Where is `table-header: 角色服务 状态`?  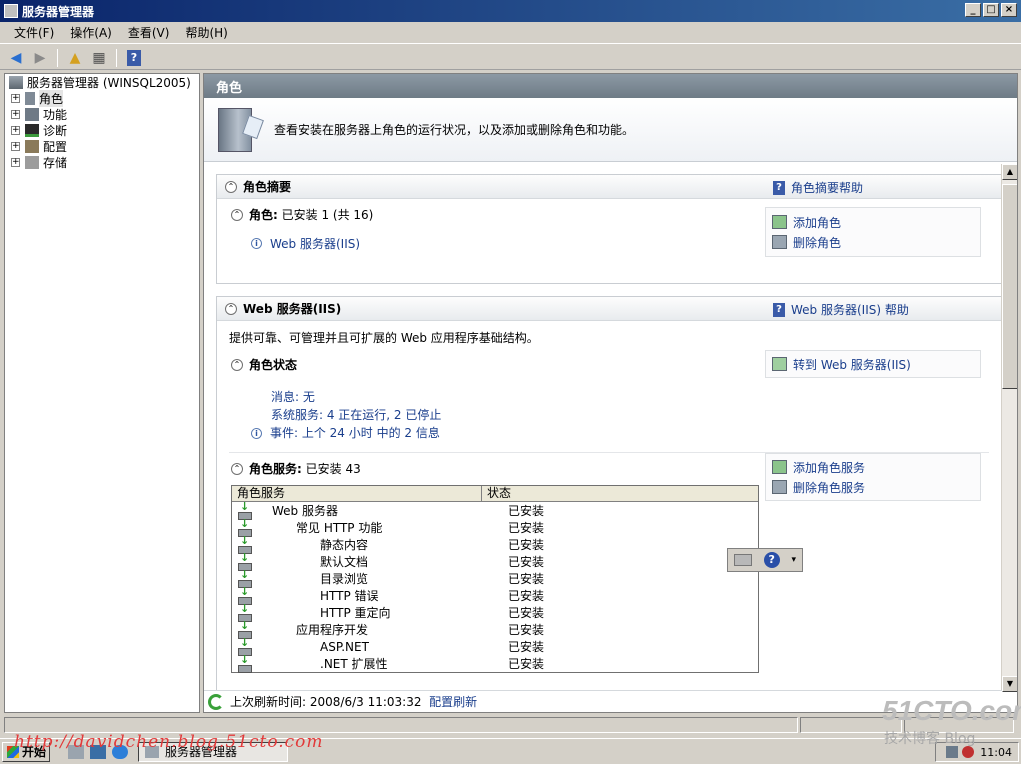 table-header: 角色服务 状态 is located at coordinates (495, 494).